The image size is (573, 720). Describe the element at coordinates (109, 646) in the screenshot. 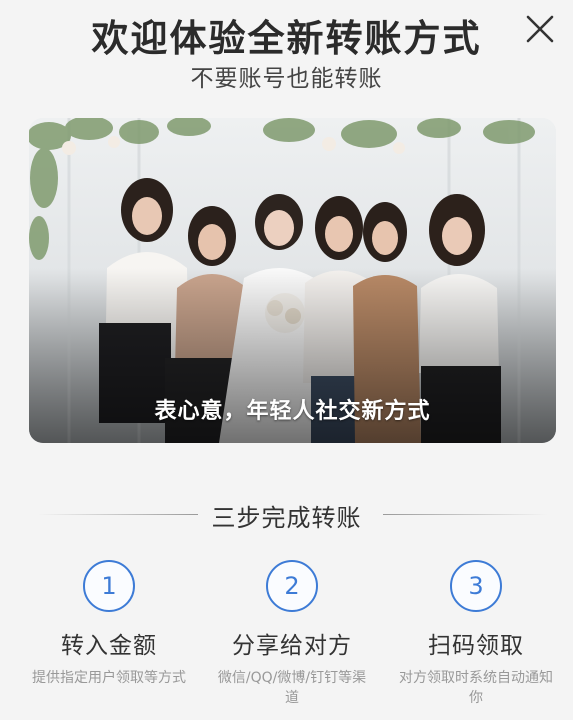

I see `step-name: 转入金额` at that location.